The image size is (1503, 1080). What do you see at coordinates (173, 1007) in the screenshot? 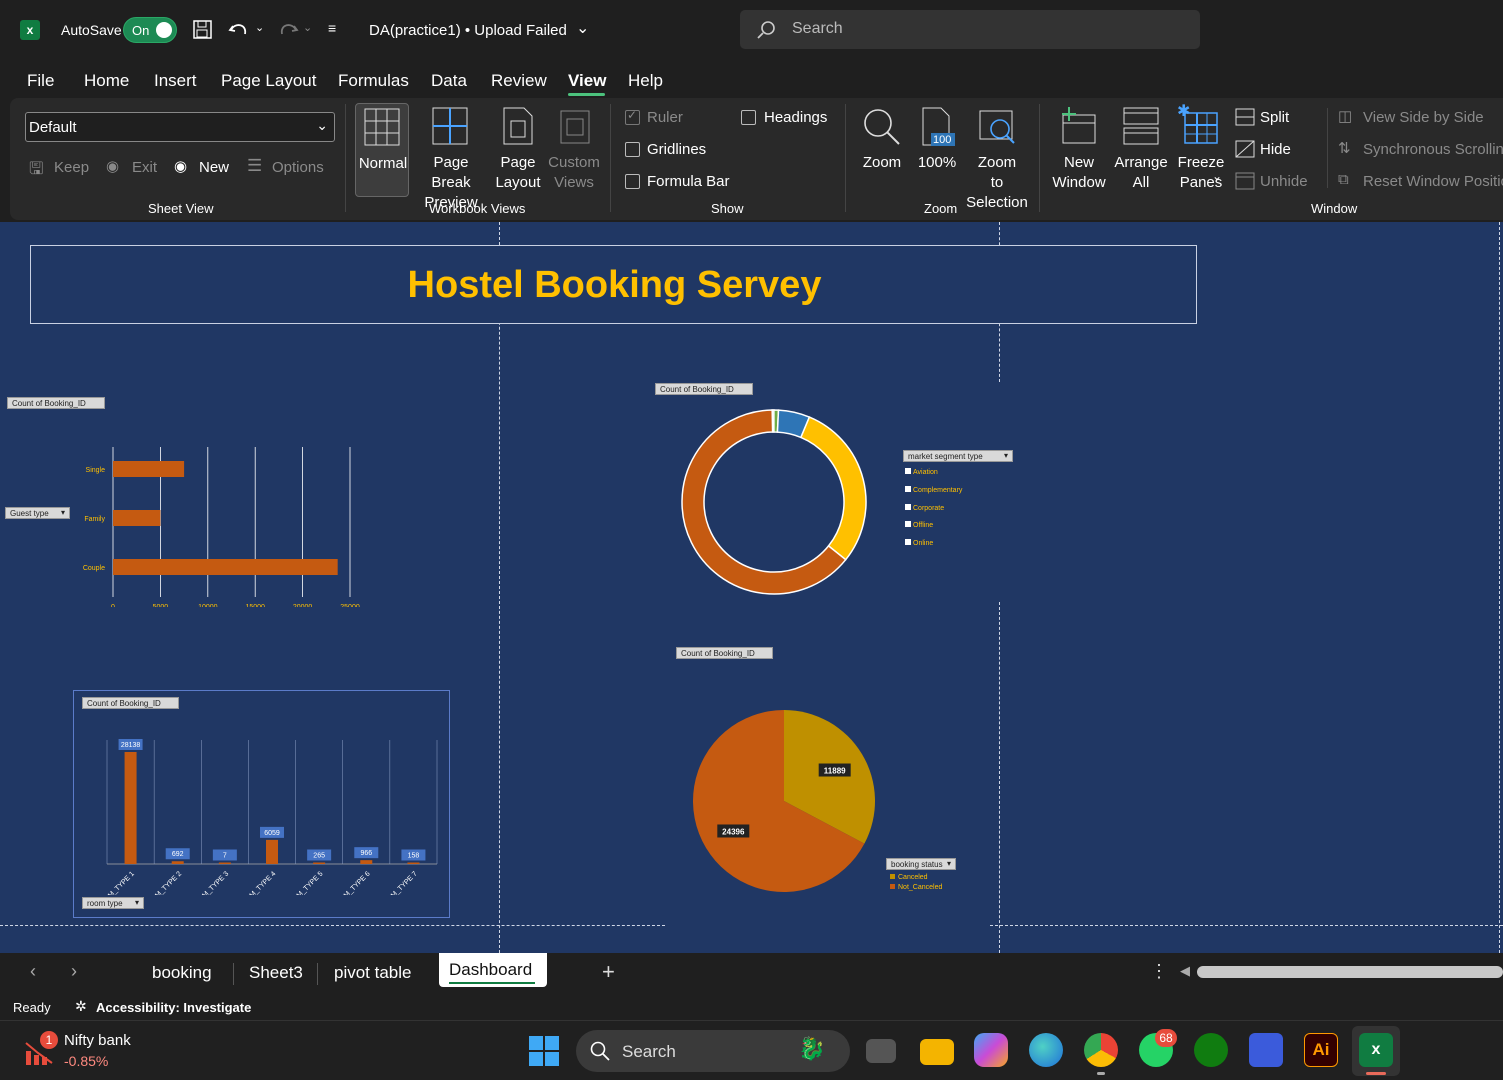
I see `accessibility-status: Accessibility: Investigate` at bounding box center [173, 1007].